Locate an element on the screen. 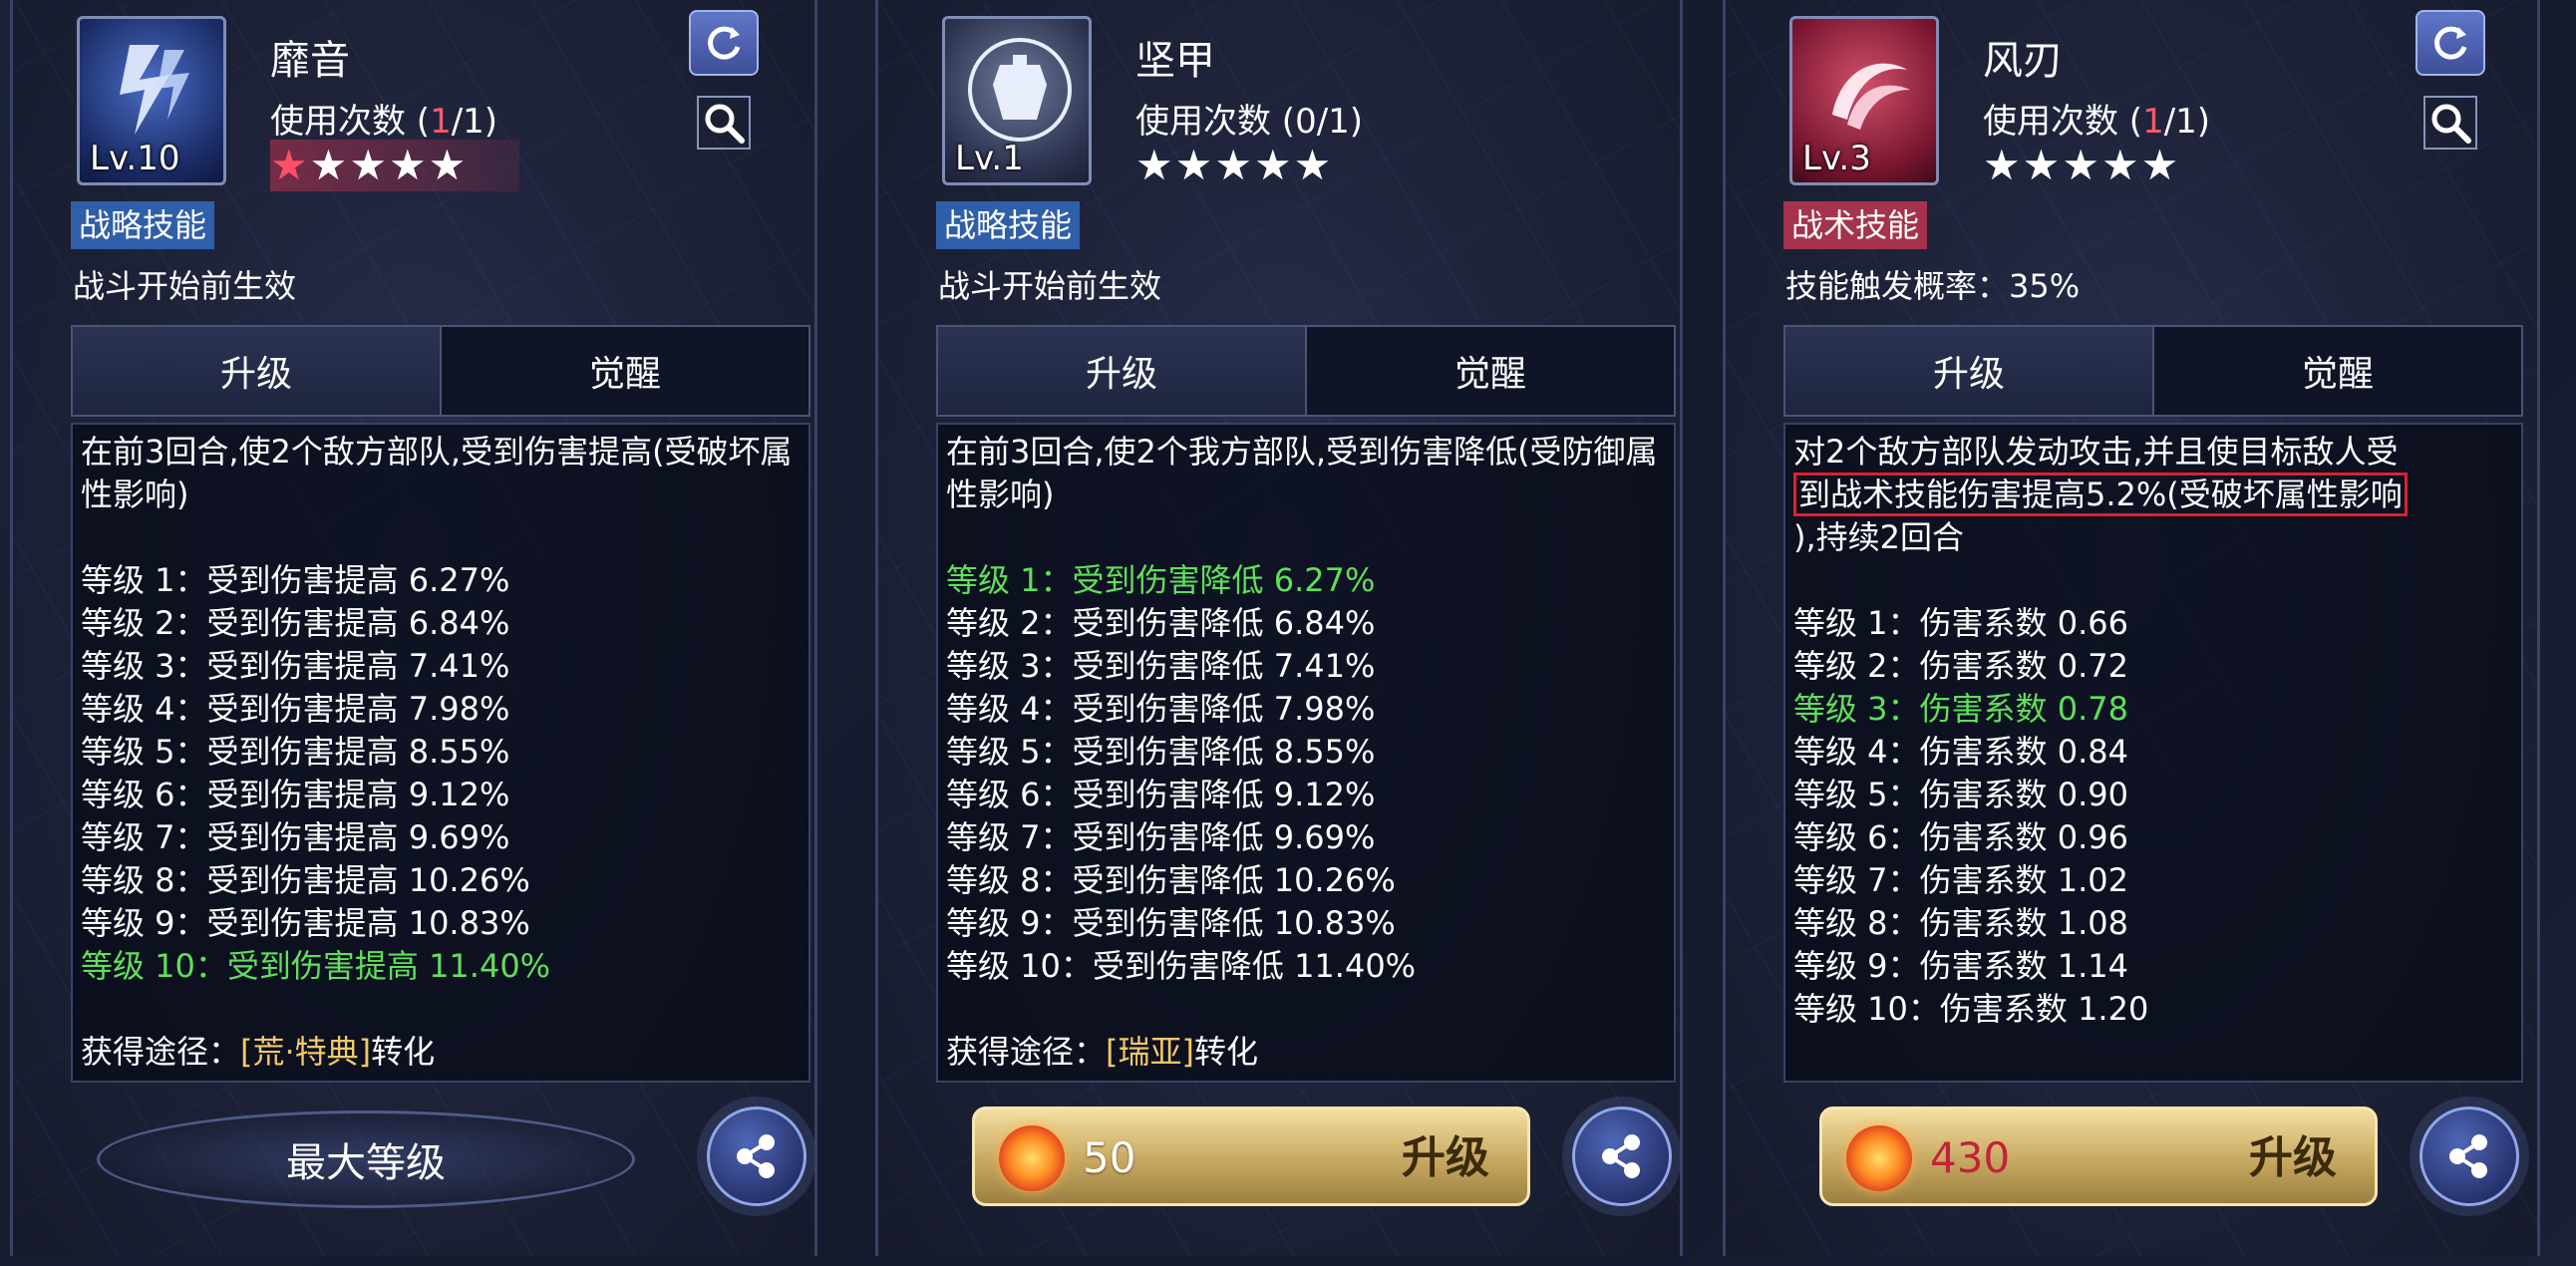 Image resolution: width=2576 pixels, height=1266 pixels. skill-name: 风刃 is located at coordinates (2023, 61).